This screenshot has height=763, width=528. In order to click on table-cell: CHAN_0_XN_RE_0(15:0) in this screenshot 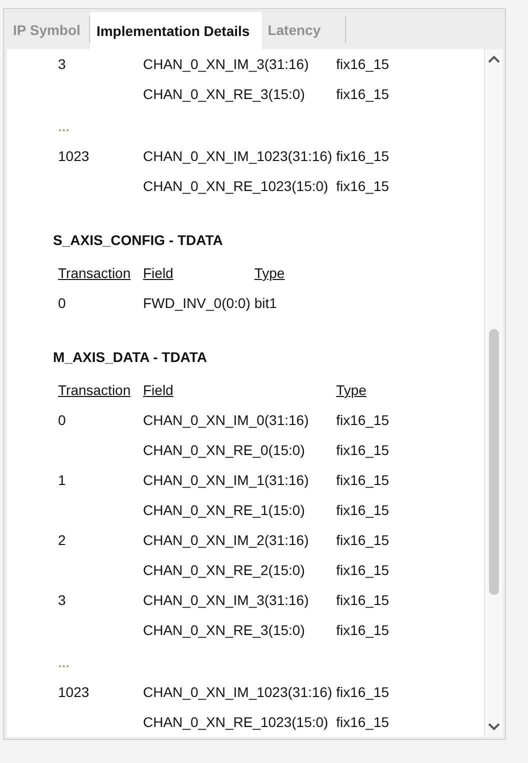, I will do `click(224, 450)`.